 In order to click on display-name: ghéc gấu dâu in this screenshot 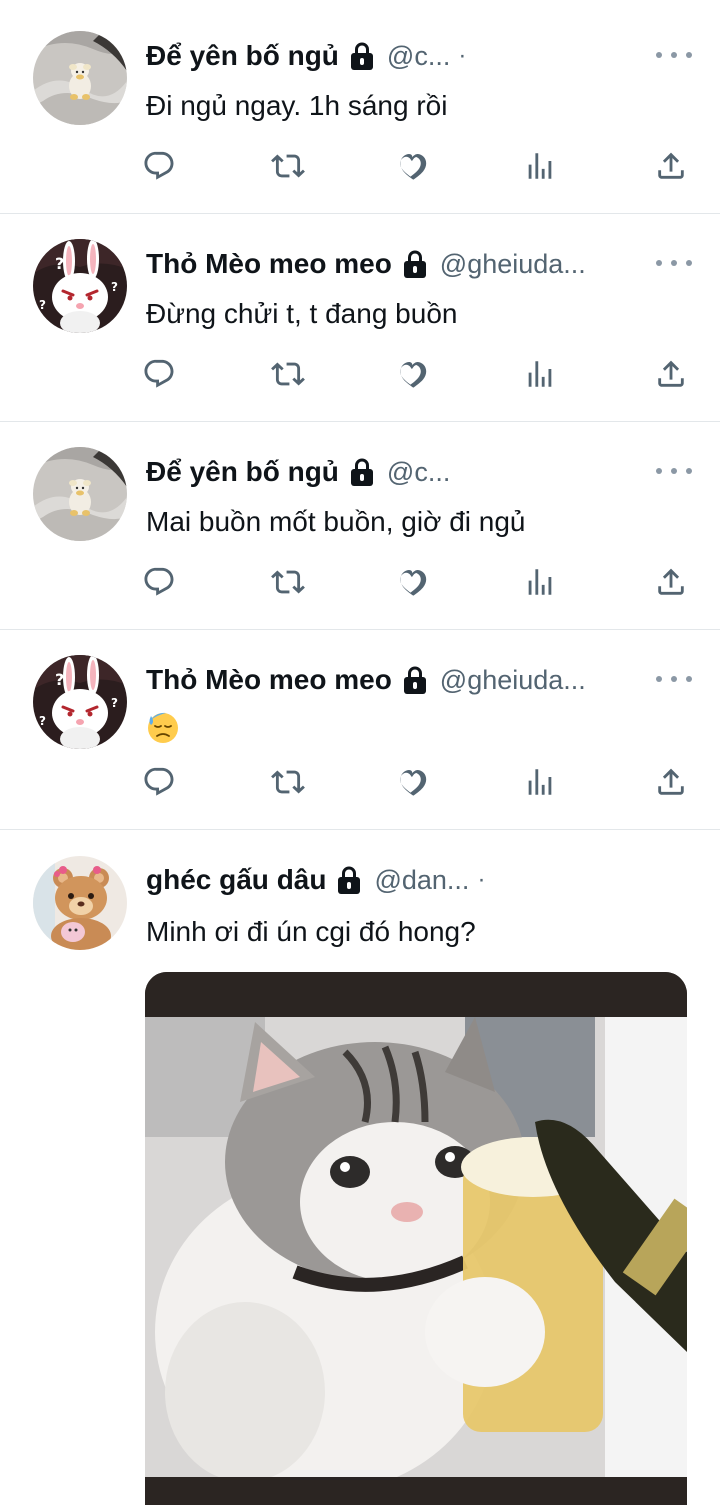, I will do `click(236, 880)`.